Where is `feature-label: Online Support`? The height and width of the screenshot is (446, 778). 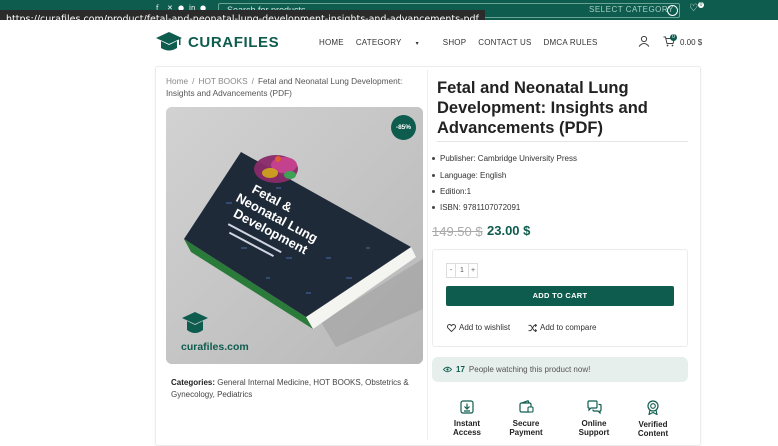
feature-label: Online Support is located at coordinates (594, 428).